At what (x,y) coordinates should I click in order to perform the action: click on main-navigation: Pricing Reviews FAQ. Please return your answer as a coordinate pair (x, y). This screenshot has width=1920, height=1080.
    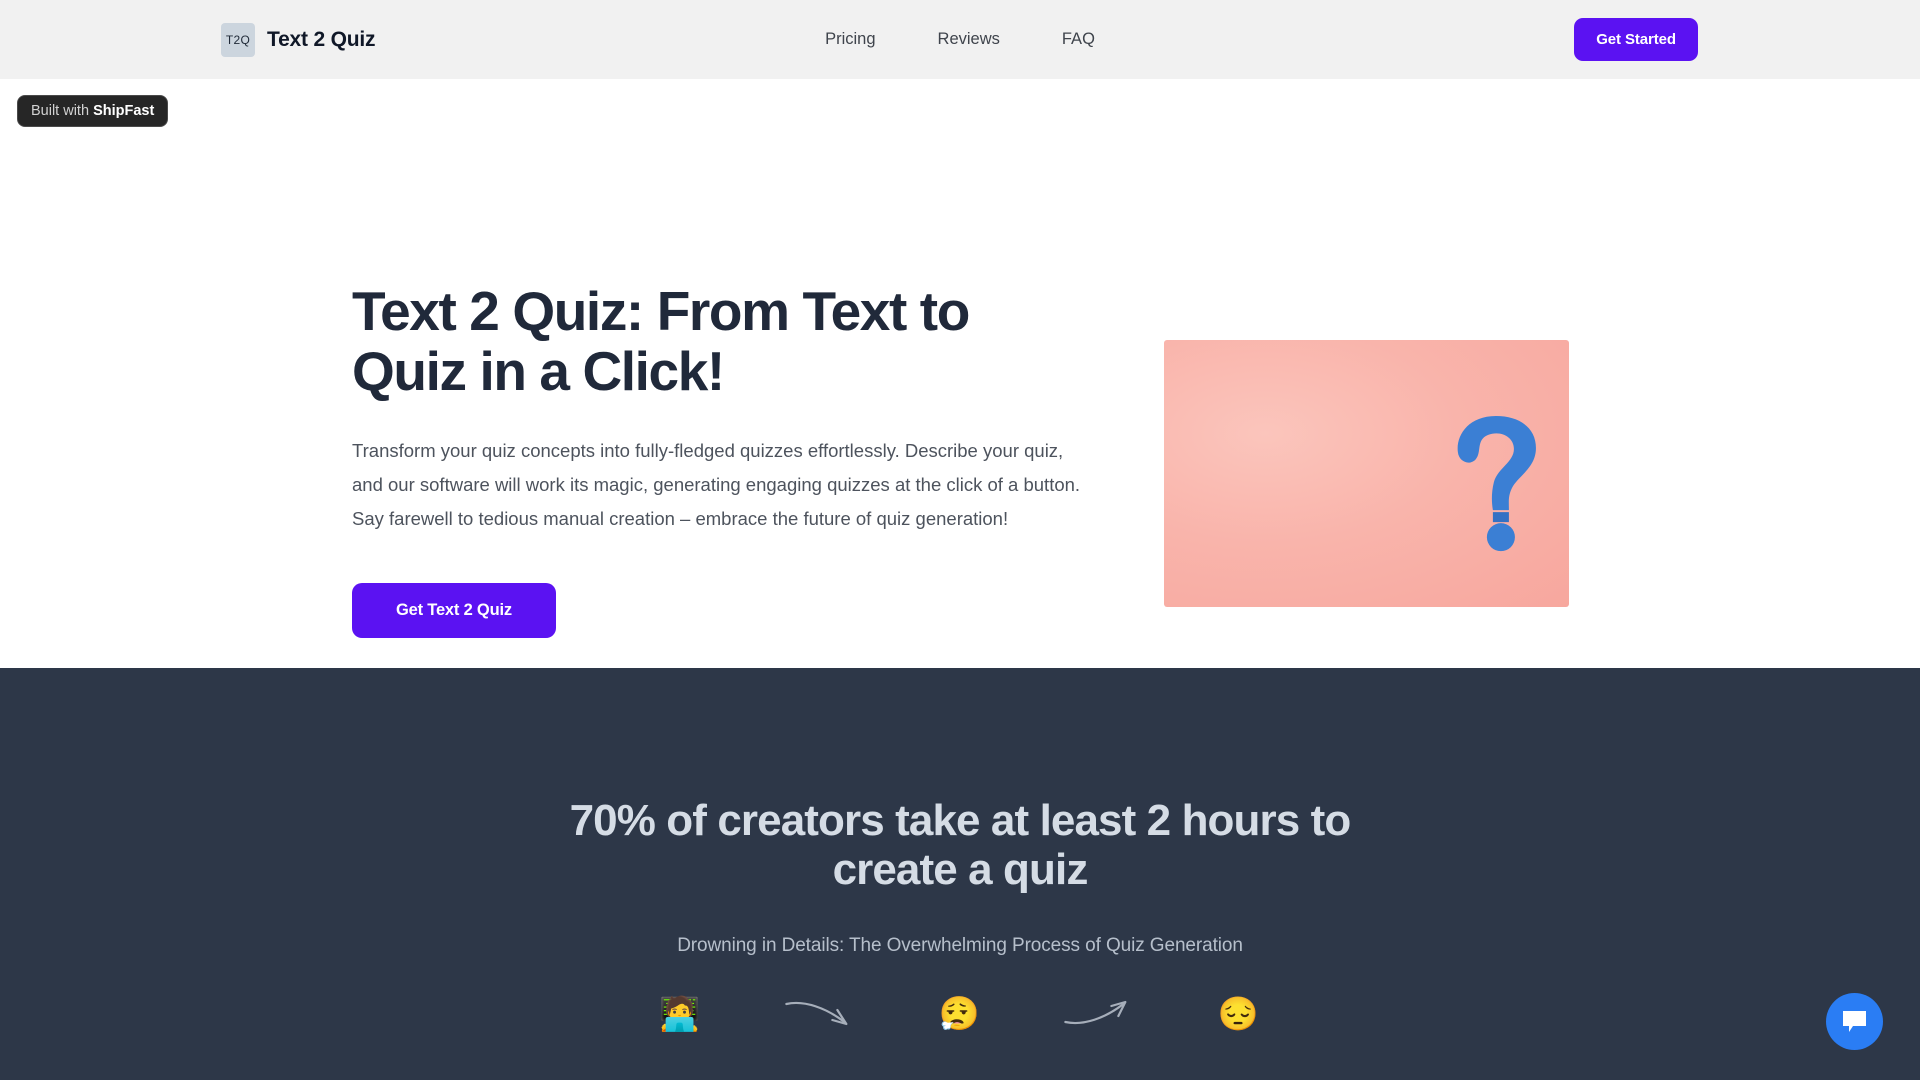
    Looking at the image, I should click on (960, 39).